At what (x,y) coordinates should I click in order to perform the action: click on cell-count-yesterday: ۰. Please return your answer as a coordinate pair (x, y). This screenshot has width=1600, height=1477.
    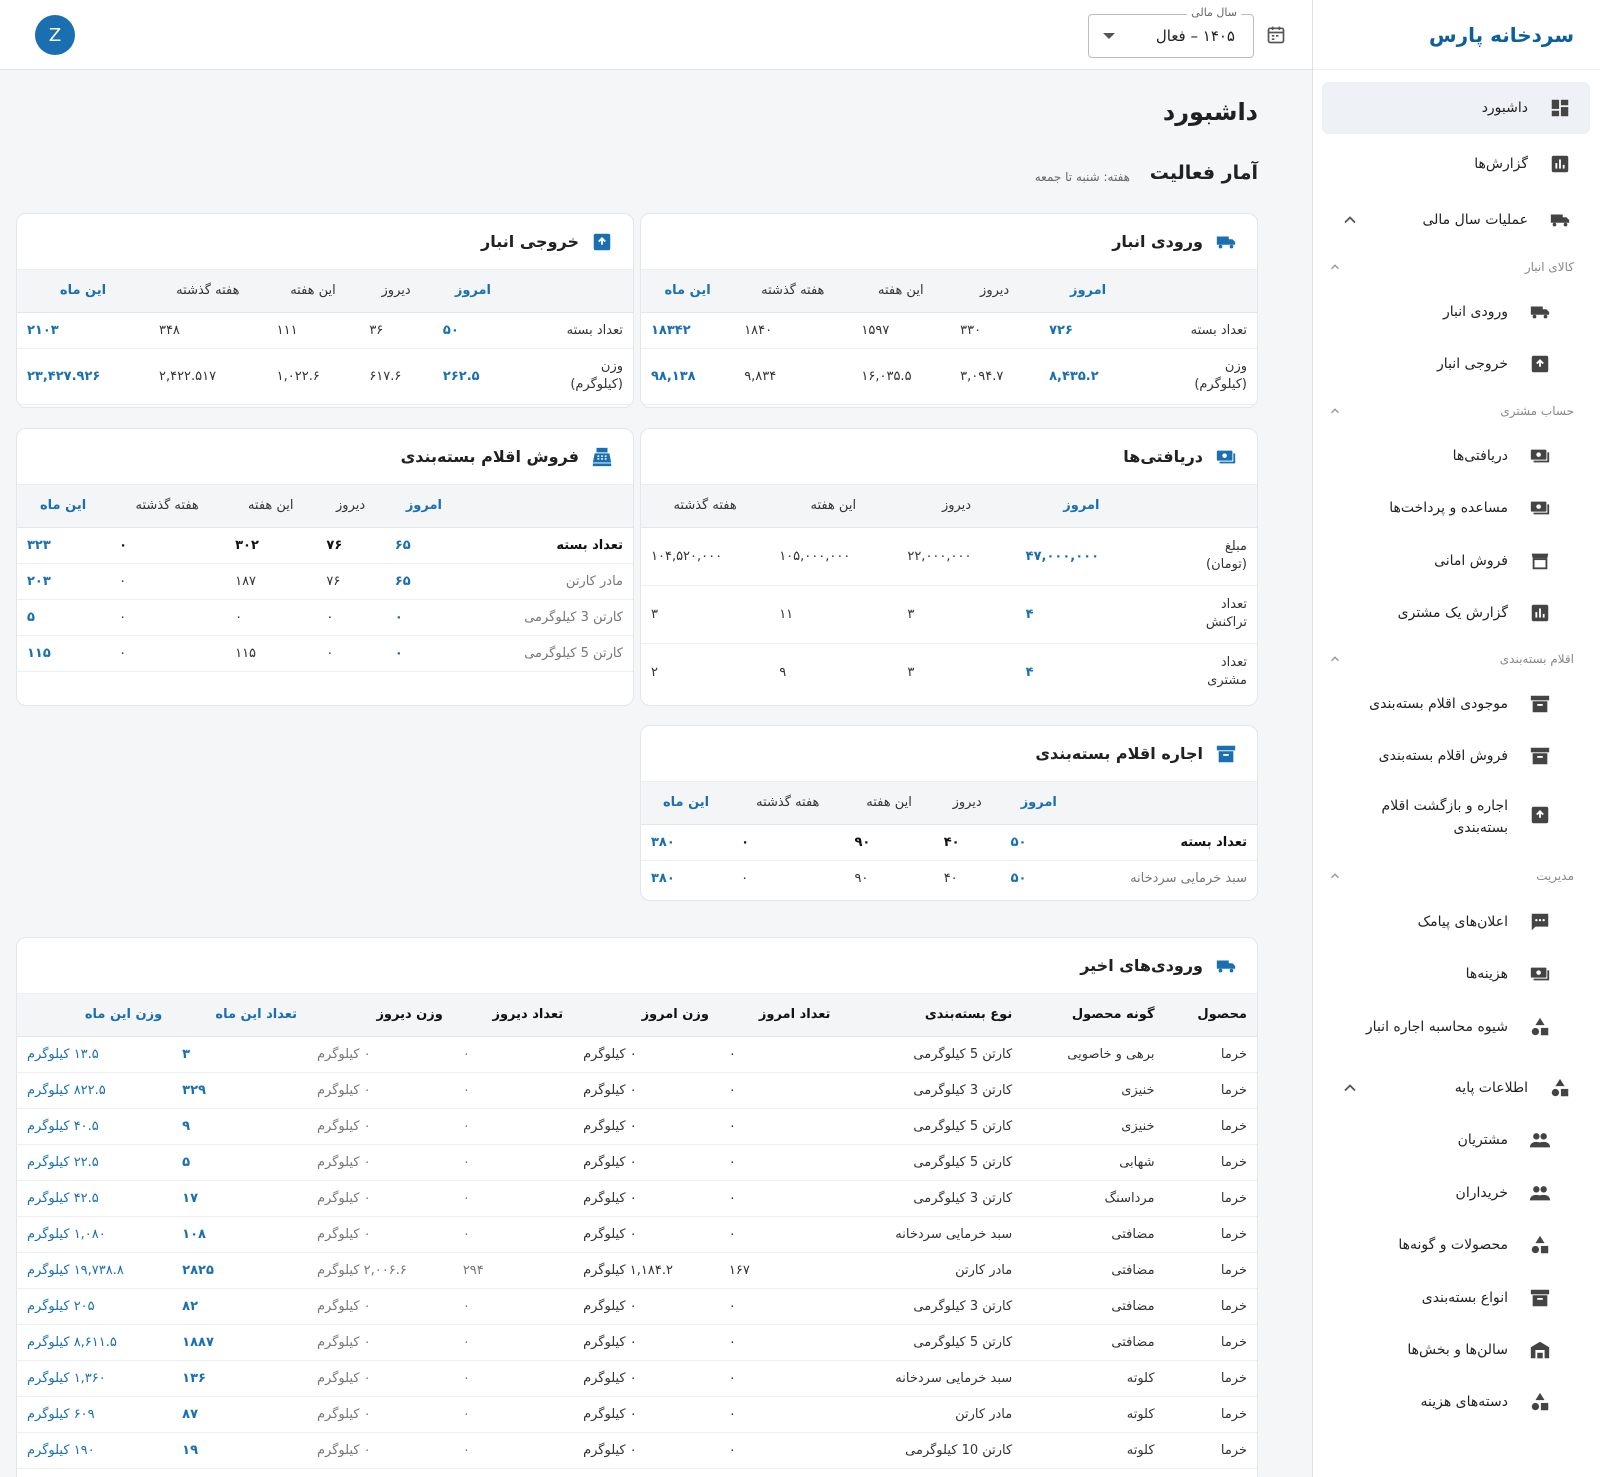
    Looking at the image, I should click on (513, 1054).